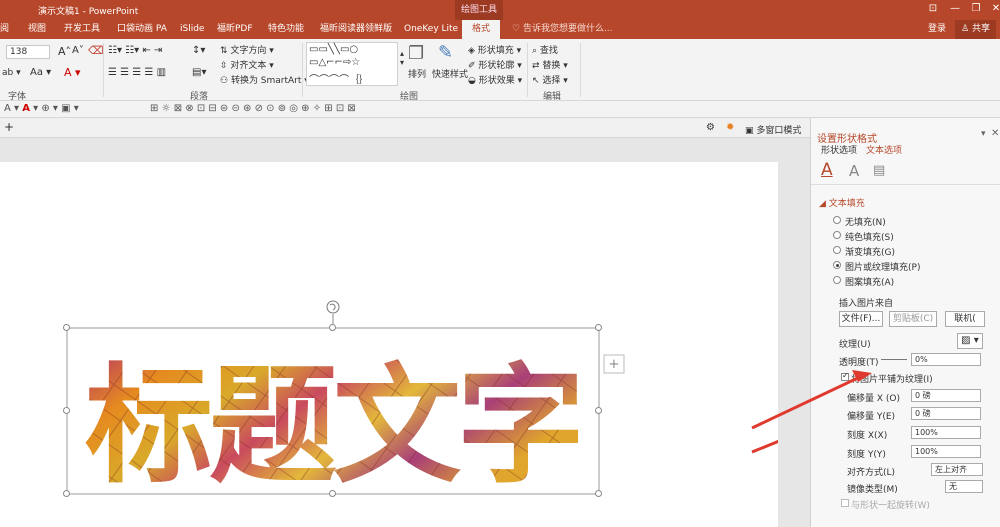 The height and width of the screenshot is (527, 1000). Describe the element at coordinates (481, 29) in the screenshot. I see `tab-format: 格式` at that location.